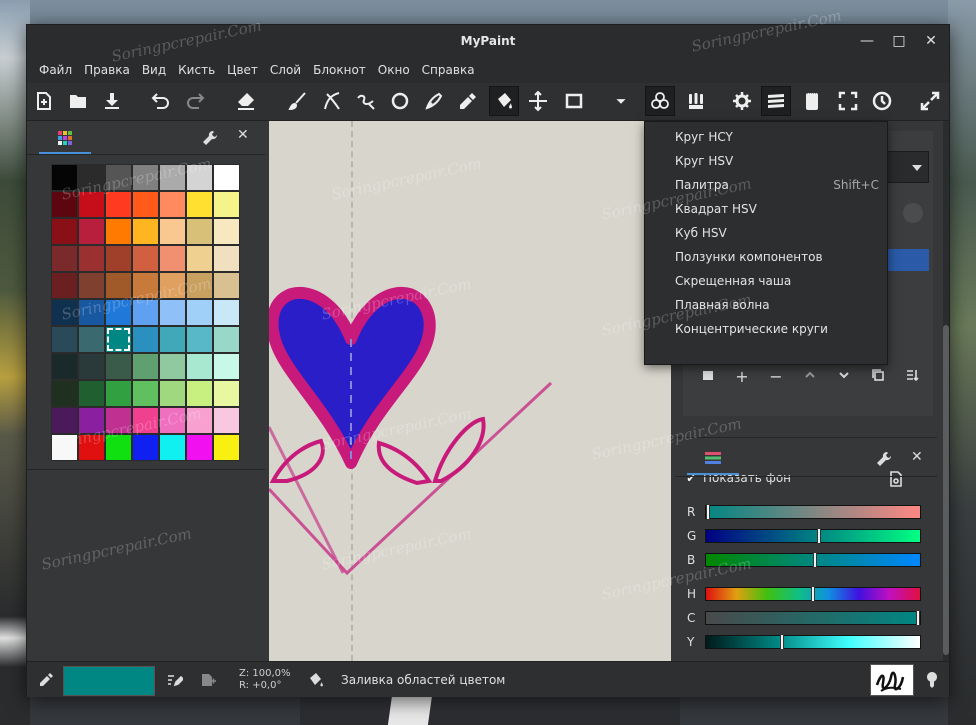  I want to click on merge-layers-icon, so click(912, 376).